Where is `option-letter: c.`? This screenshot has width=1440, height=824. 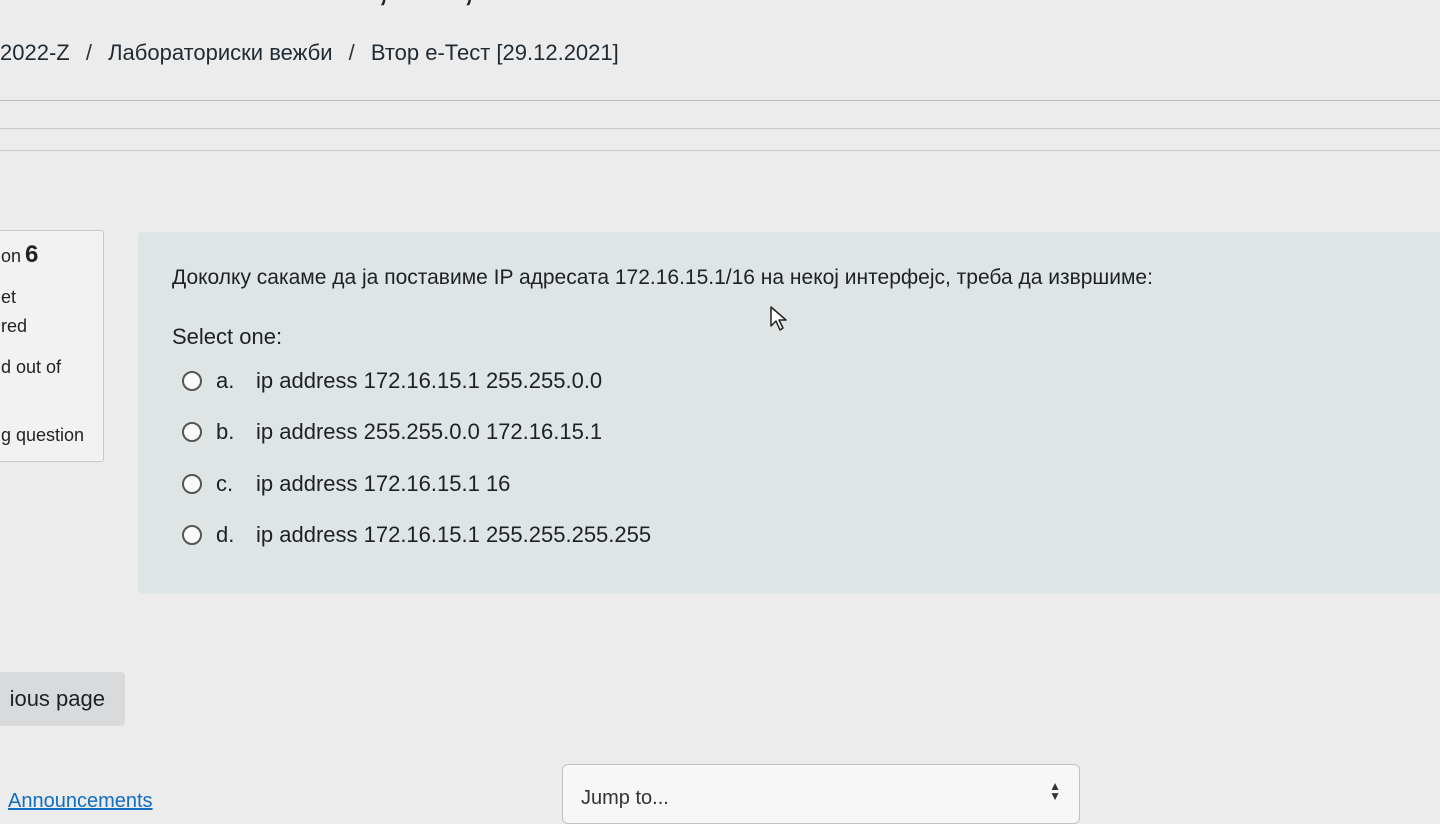
option-letter: c. is located at coordinates (225, 483).